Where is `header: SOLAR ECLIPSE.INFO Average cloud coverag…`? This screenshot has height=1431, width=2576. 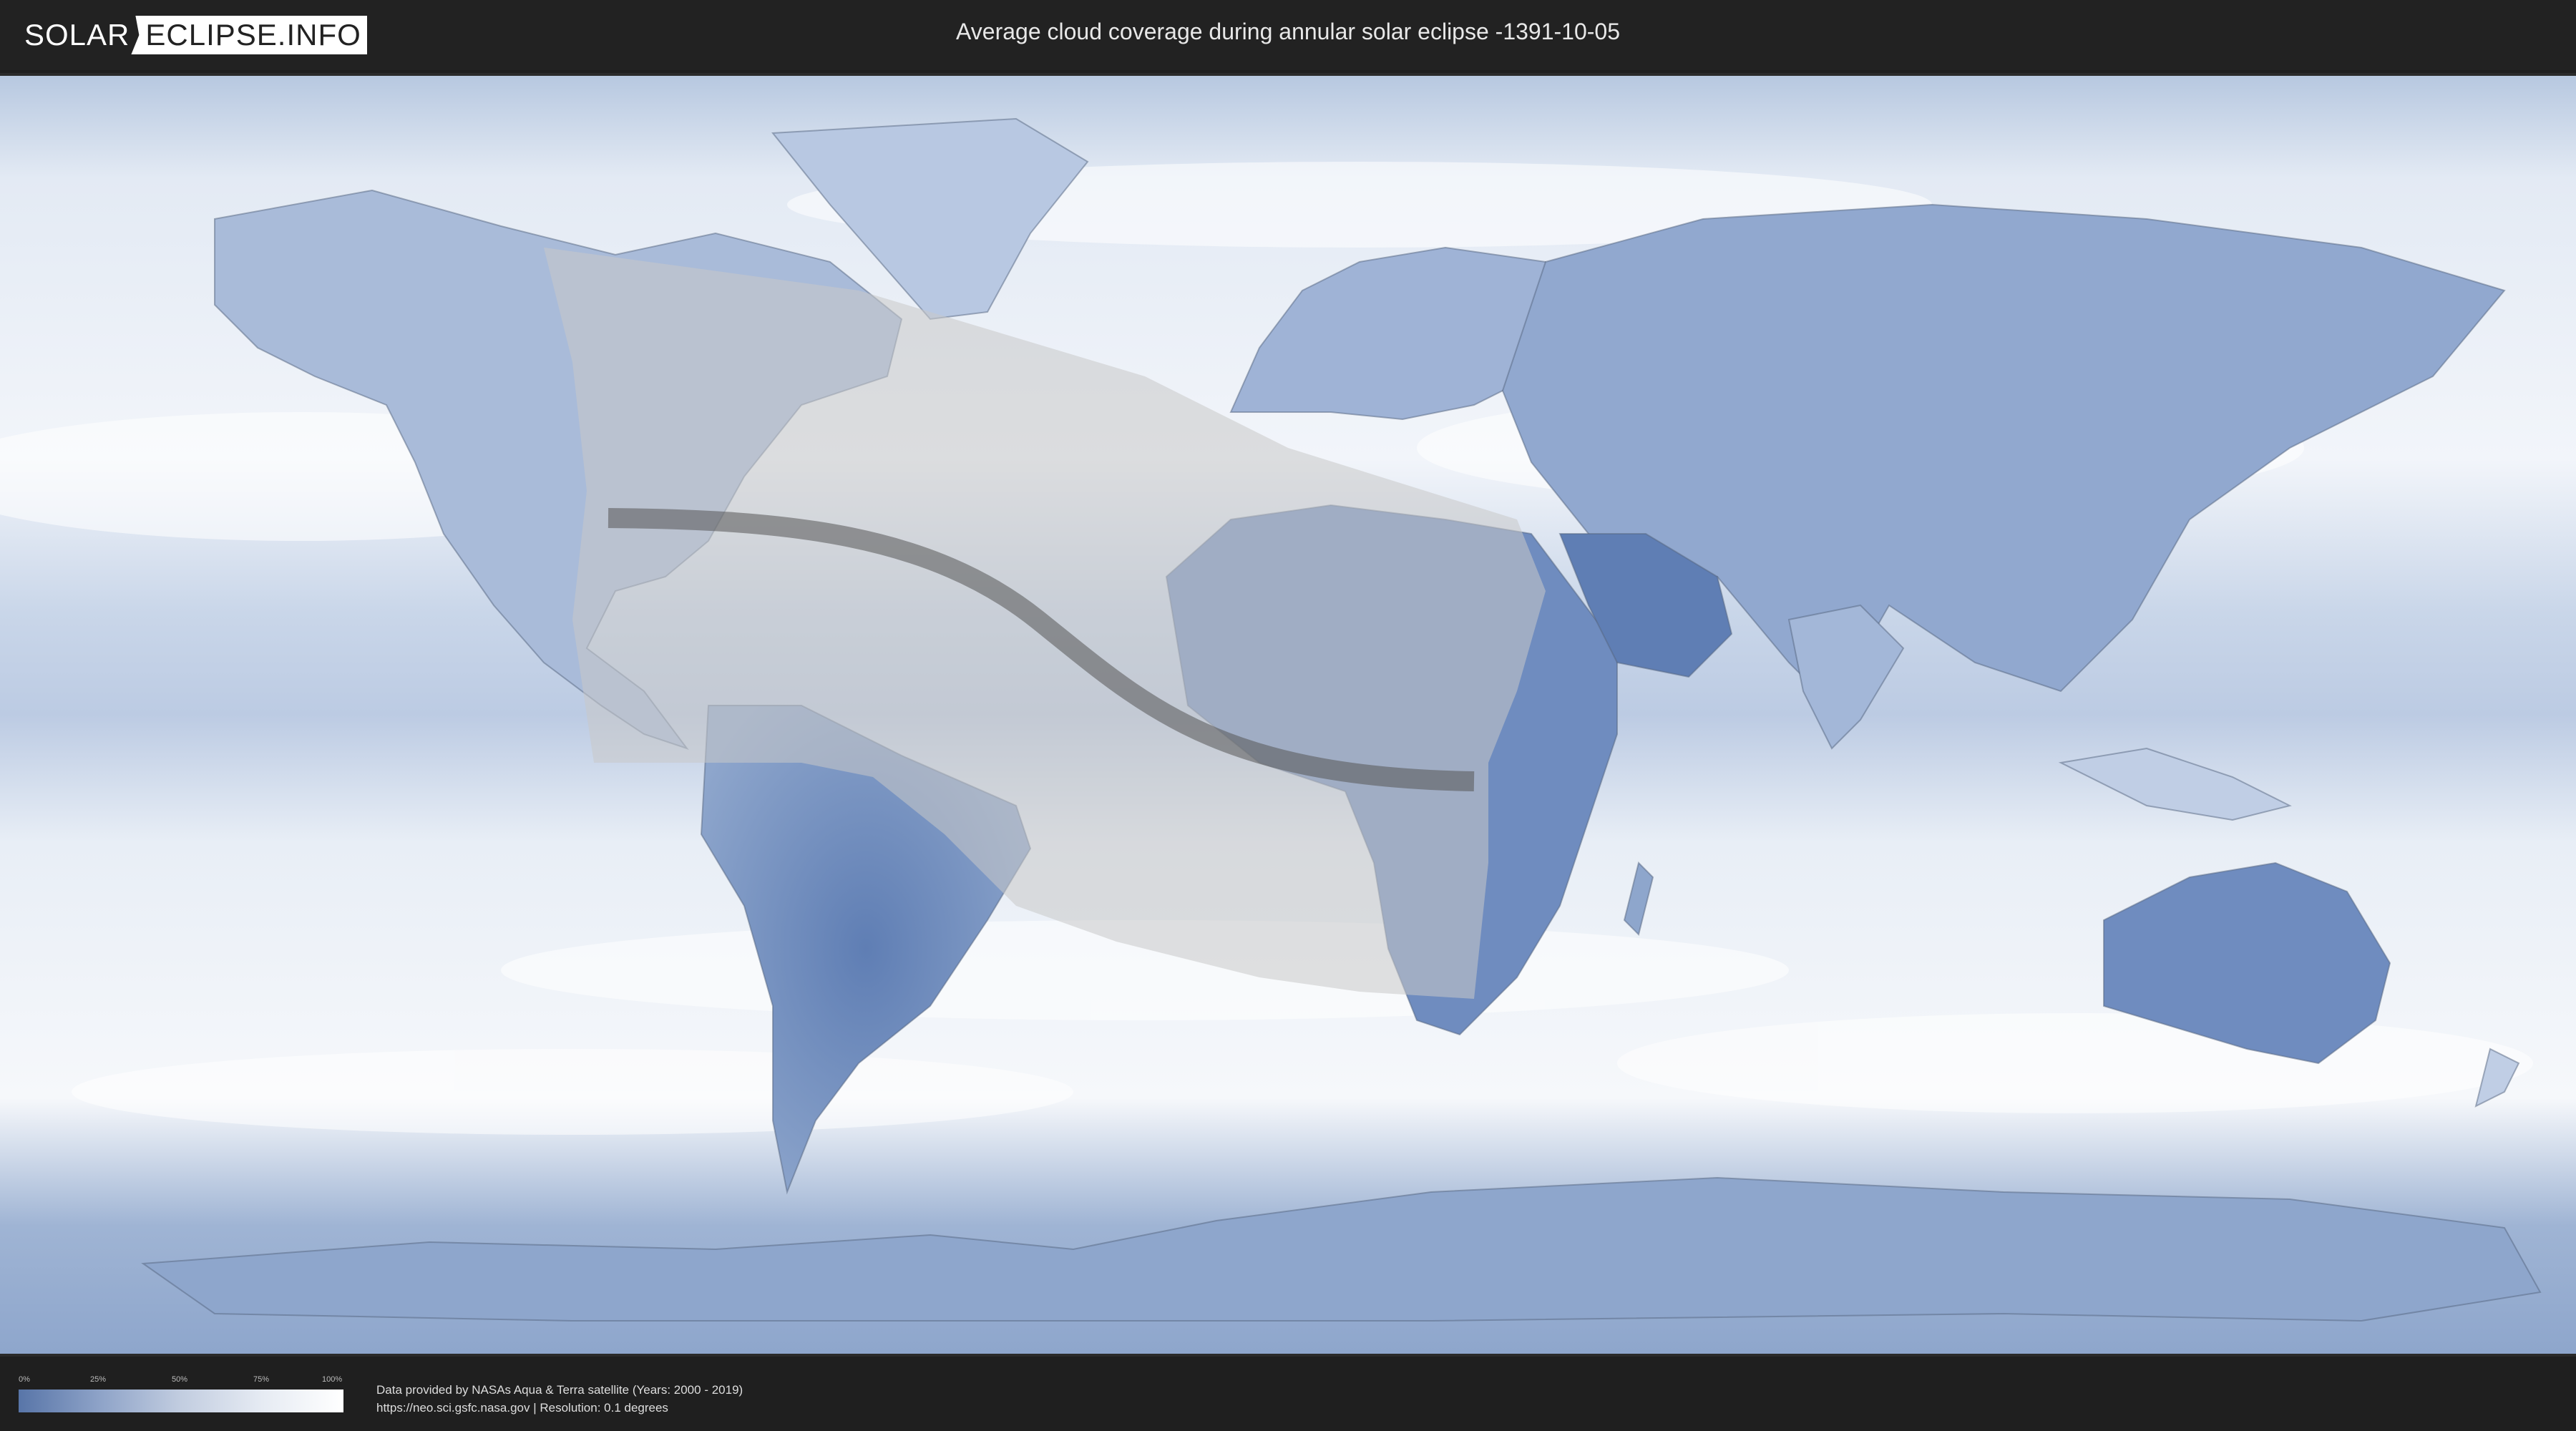 header: SOLAR ECLIPSE.INFO Average cloud coverag… is located at coordinates (1288, 35).